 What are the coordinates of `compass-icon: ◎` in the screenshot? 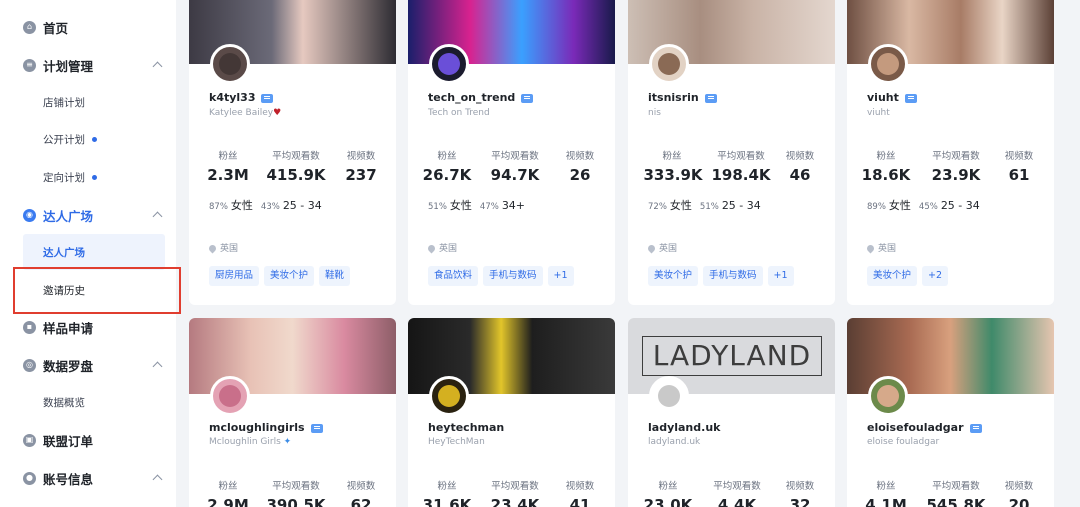 It's located at (29, 365).